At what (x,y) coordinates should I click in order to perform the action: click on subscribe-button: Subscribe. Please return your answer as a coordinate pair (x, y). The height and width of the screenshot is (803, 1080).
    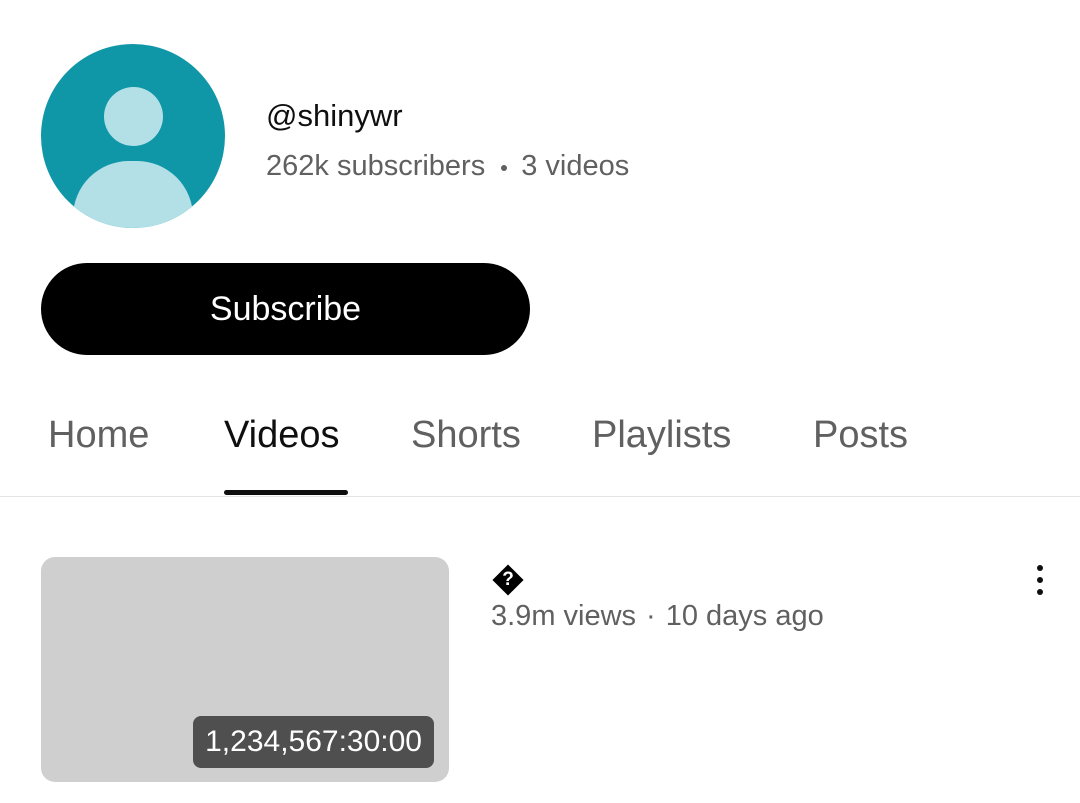
    Looking at the image, I should click on (285, 309).